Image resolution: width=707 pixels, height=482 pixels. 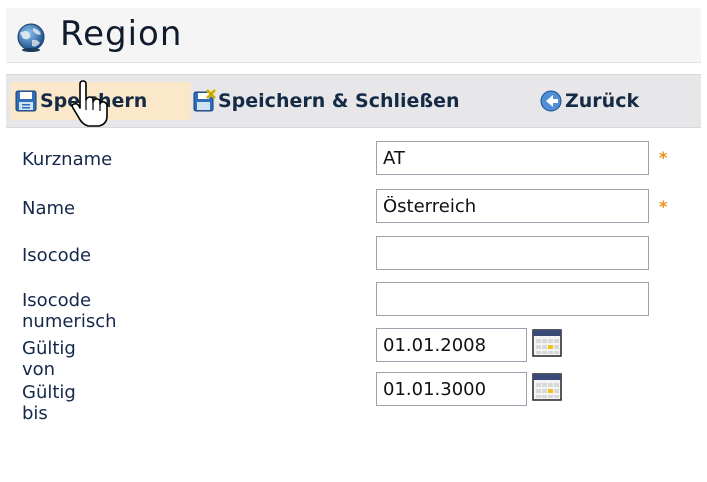 I want to click on save-close-button: Speichern & Schließen, so click(x=326, y=101).